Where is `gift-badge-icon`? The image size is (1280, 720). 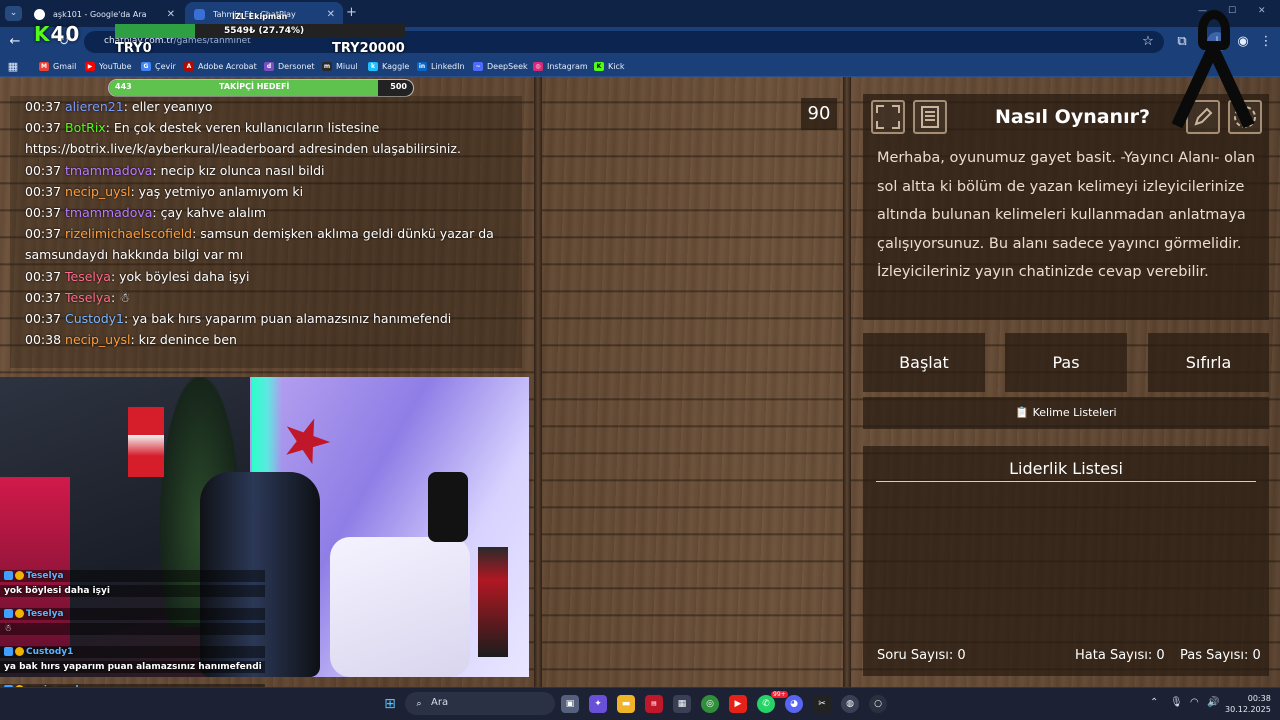 gift-badge-icon is located at coordinates (19, 575).